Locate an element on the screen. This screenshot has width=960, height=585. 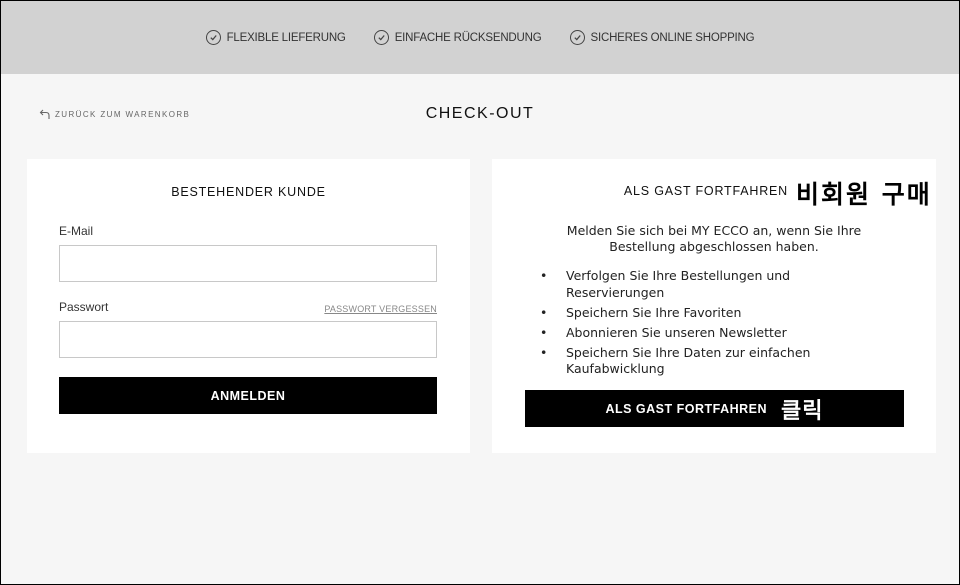
usp-item: SICHERES ONLINE SHOPPING is located at coordinates (662, 37).